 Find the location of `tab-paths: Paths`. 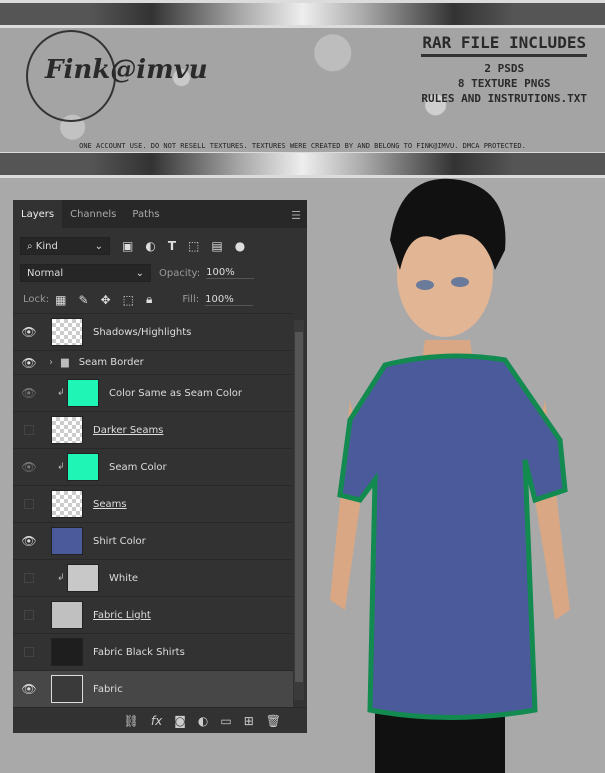

tab-paths: Paths is located at coordinates (145, 214).